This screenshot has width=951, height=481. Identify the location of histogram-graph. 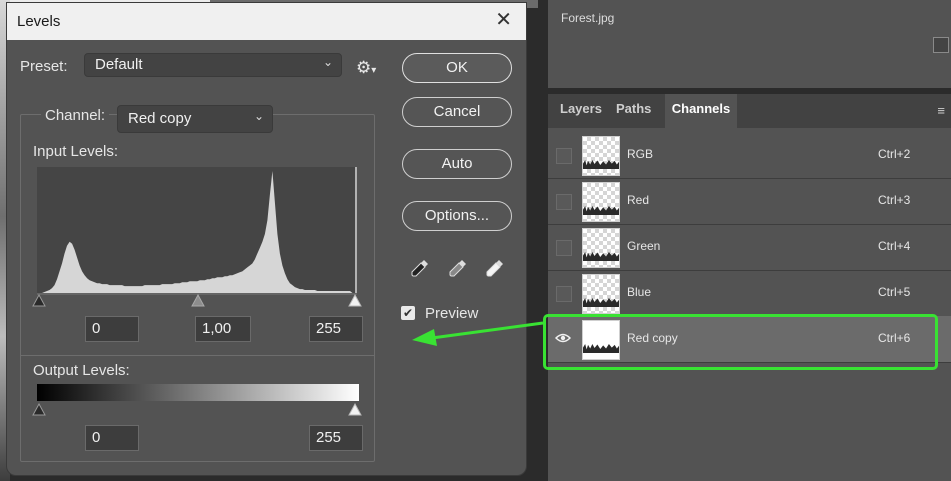
(197, 230).